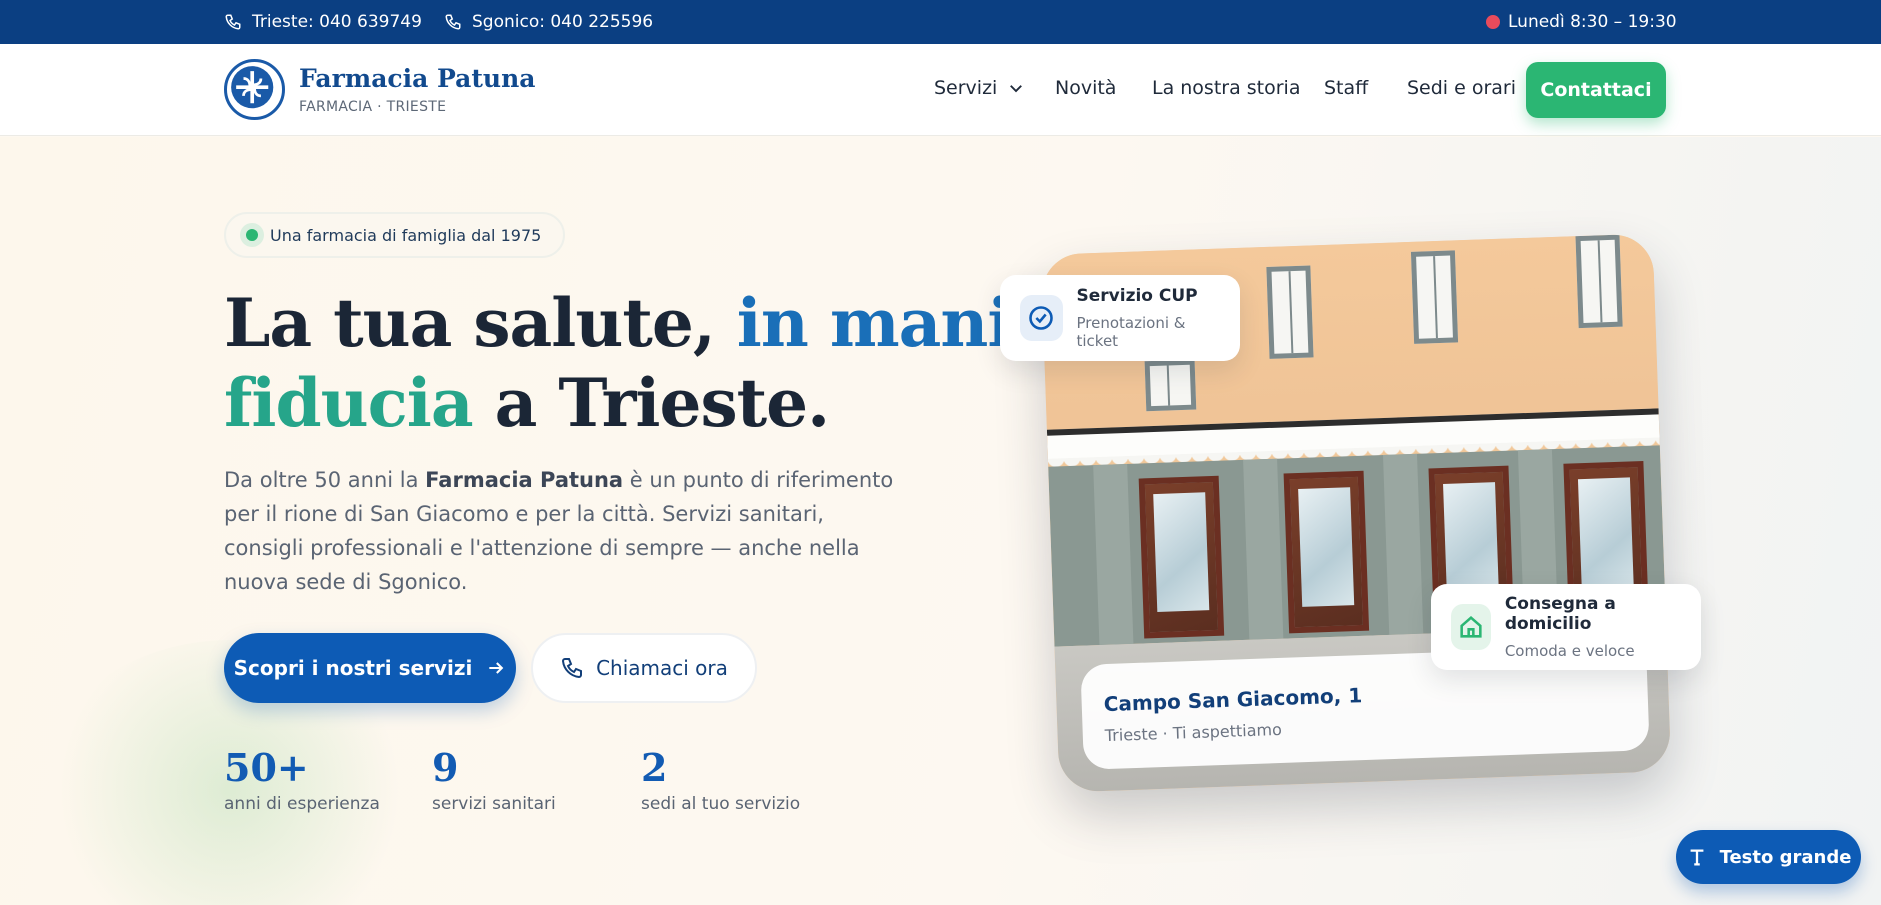  What do you see at coordinates (720, 779) in the screenshot?
I see `stat-locations: 2 sedi al tuo servizio` at bounding box center [720, 779].